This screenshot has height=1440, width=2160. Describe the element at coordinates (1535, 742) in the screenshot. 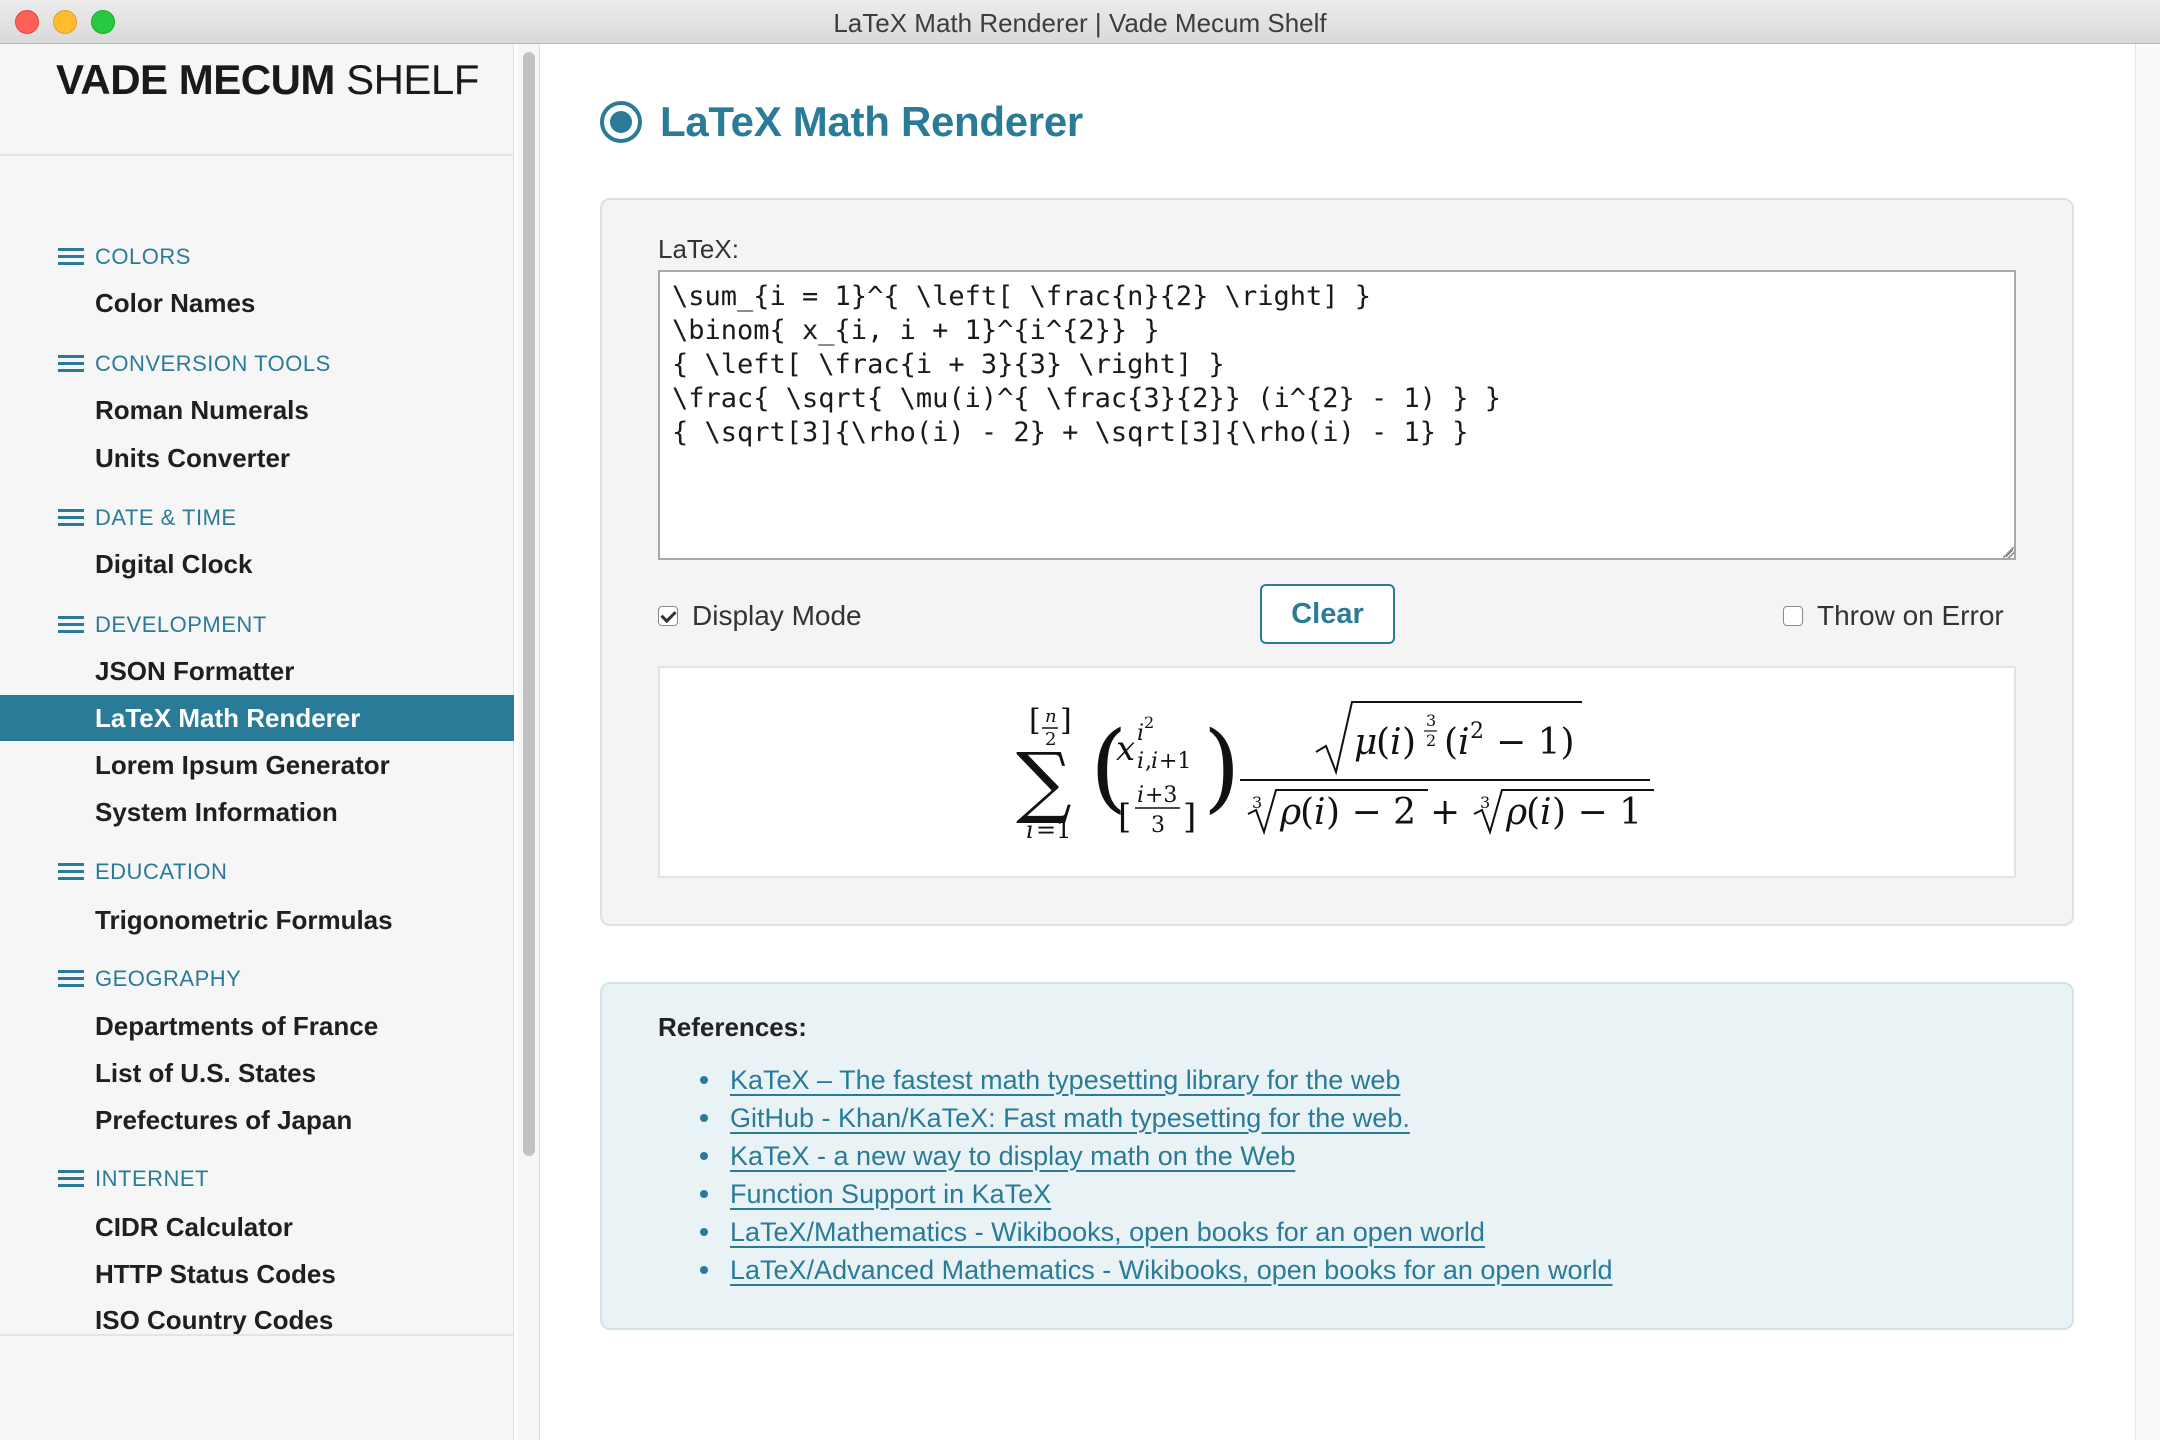

I see `svg-text: − 1)` at that location.